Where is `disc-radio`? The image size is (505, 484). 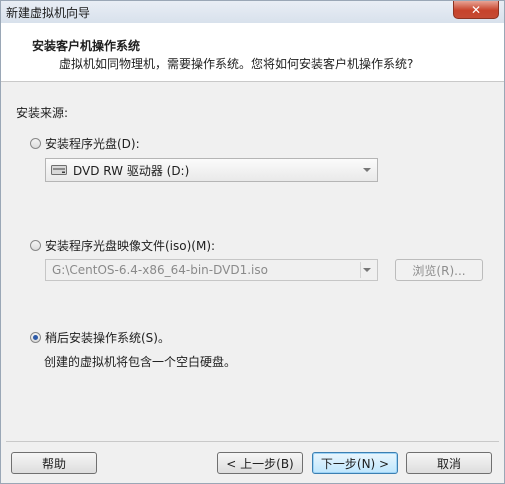
disc-radio is located at coordinates (35, 143).